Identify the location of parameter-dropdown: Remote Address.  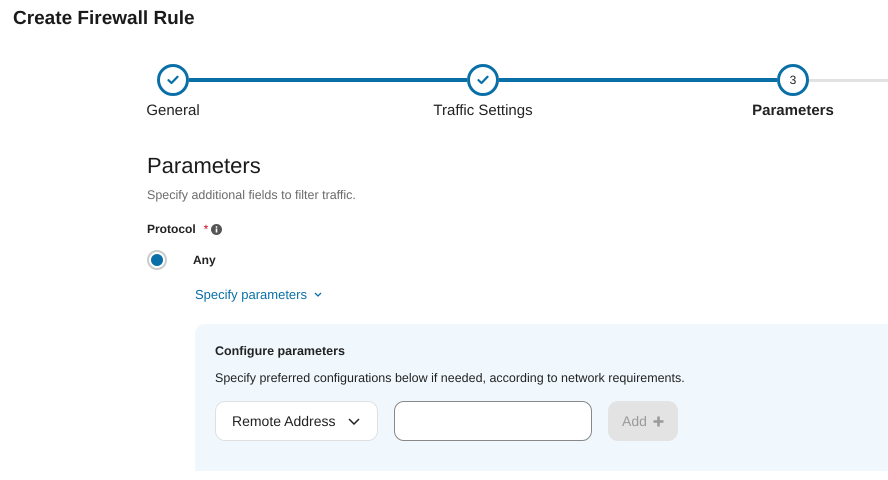
(296, 421).